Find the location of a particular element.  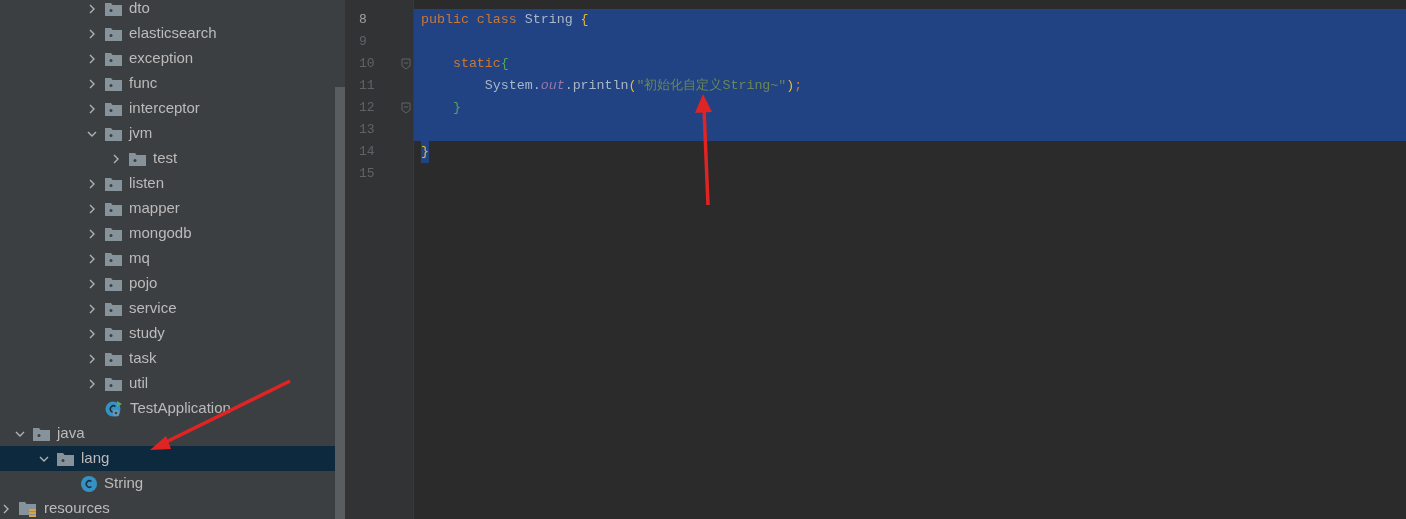

tree-item: String is located at coordinates (167, 483).